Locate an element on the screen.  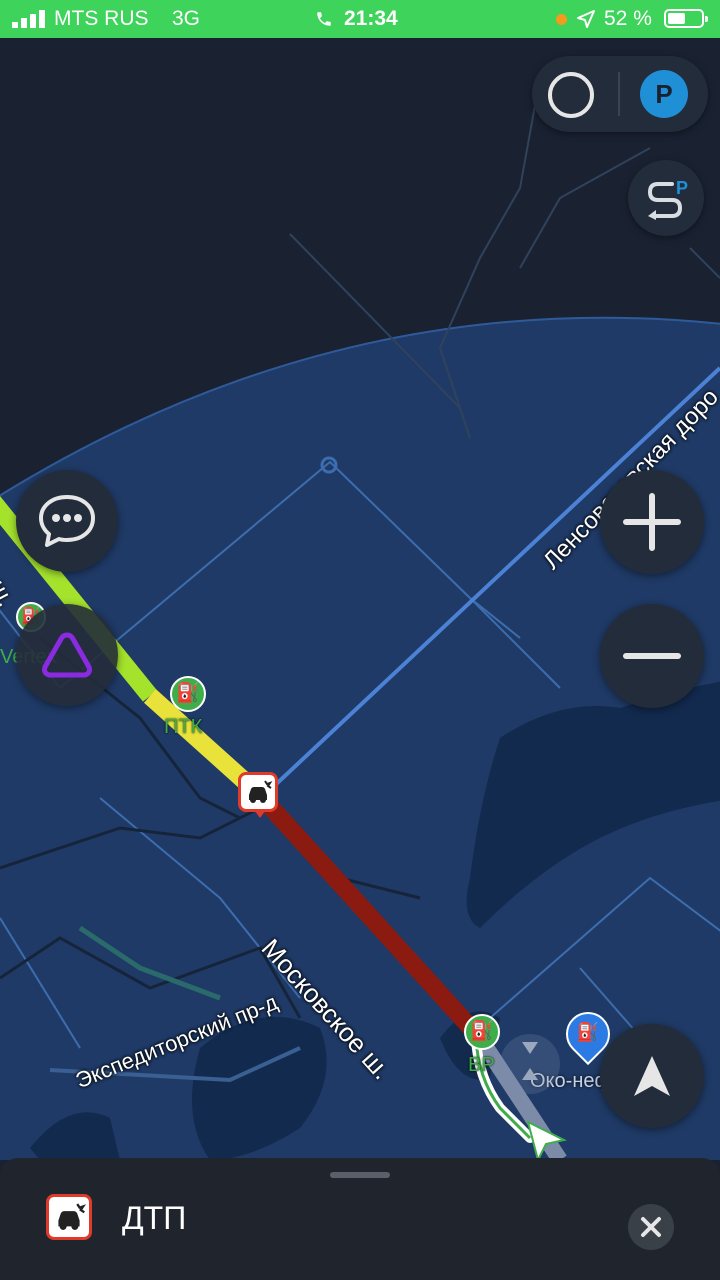
poi-label: BP is located at coordinates (481, 1065).